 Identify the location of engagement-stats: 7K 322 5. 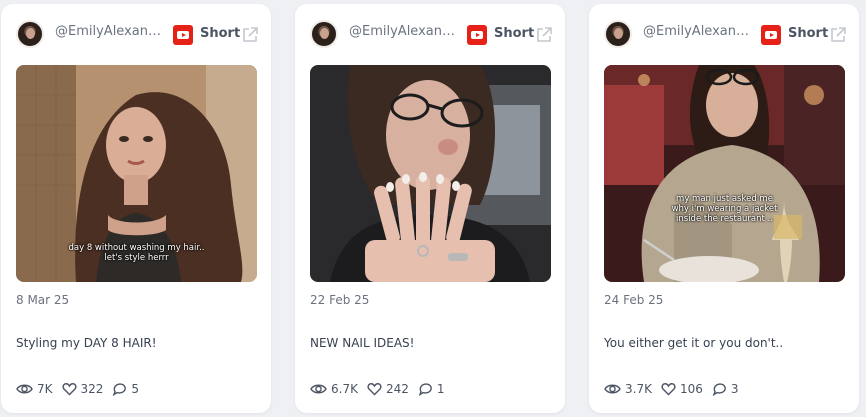
(82, 389).